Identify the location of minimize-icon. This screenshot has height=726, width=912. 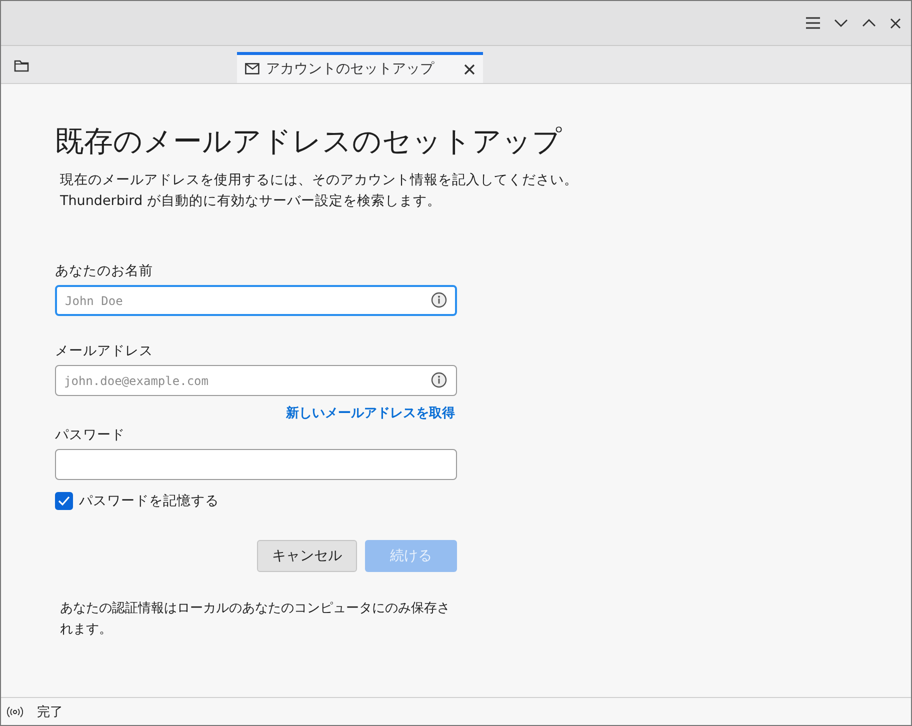
(841, 23).